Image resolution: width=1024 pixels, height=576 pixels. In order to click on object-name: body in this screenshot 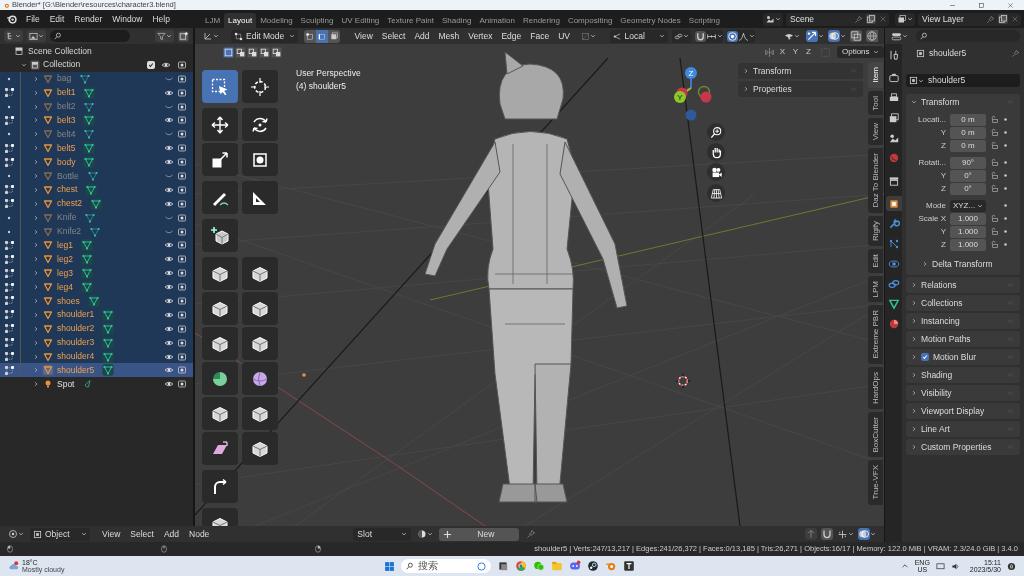, I will do `click(66, 162)`.